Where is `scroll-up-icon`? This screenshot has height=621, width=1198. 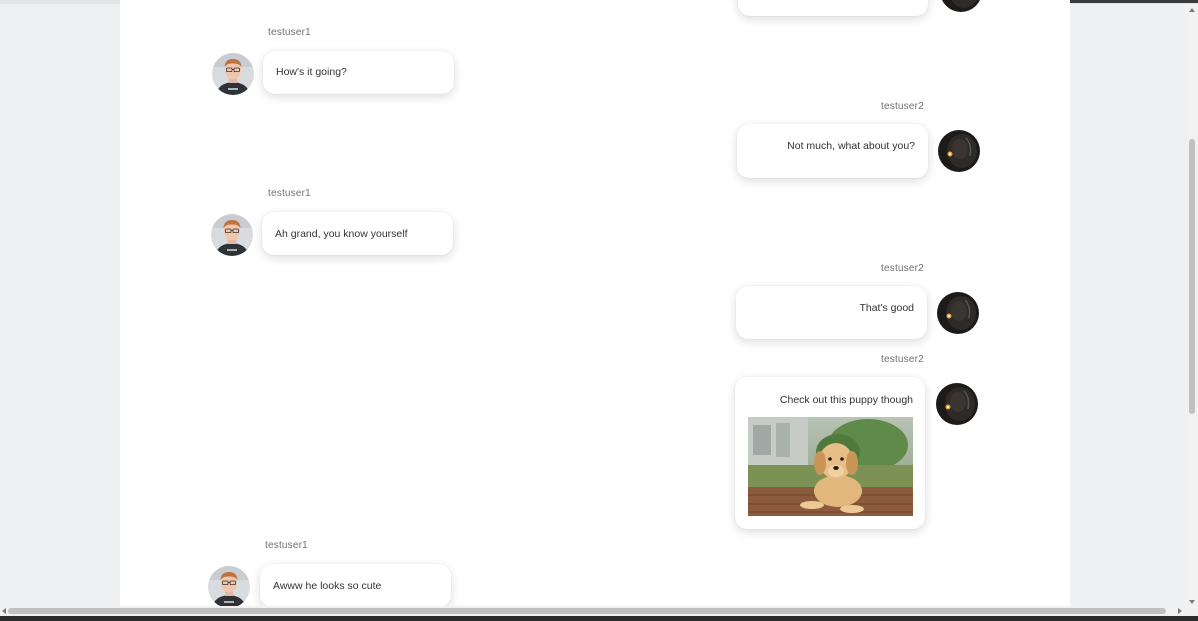 scroll-up-icon is located at coordinates (1192, 10).